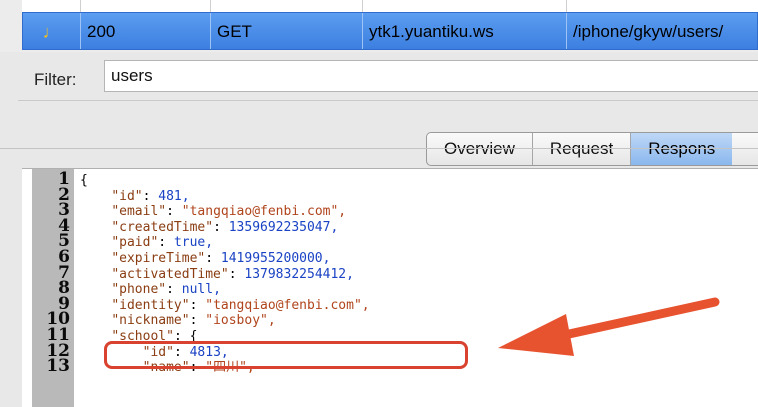 The image size is (758, 407). Describe the element at coordinates (150, 305) in the screenshot. I see `json-key: "identity"` at that location.